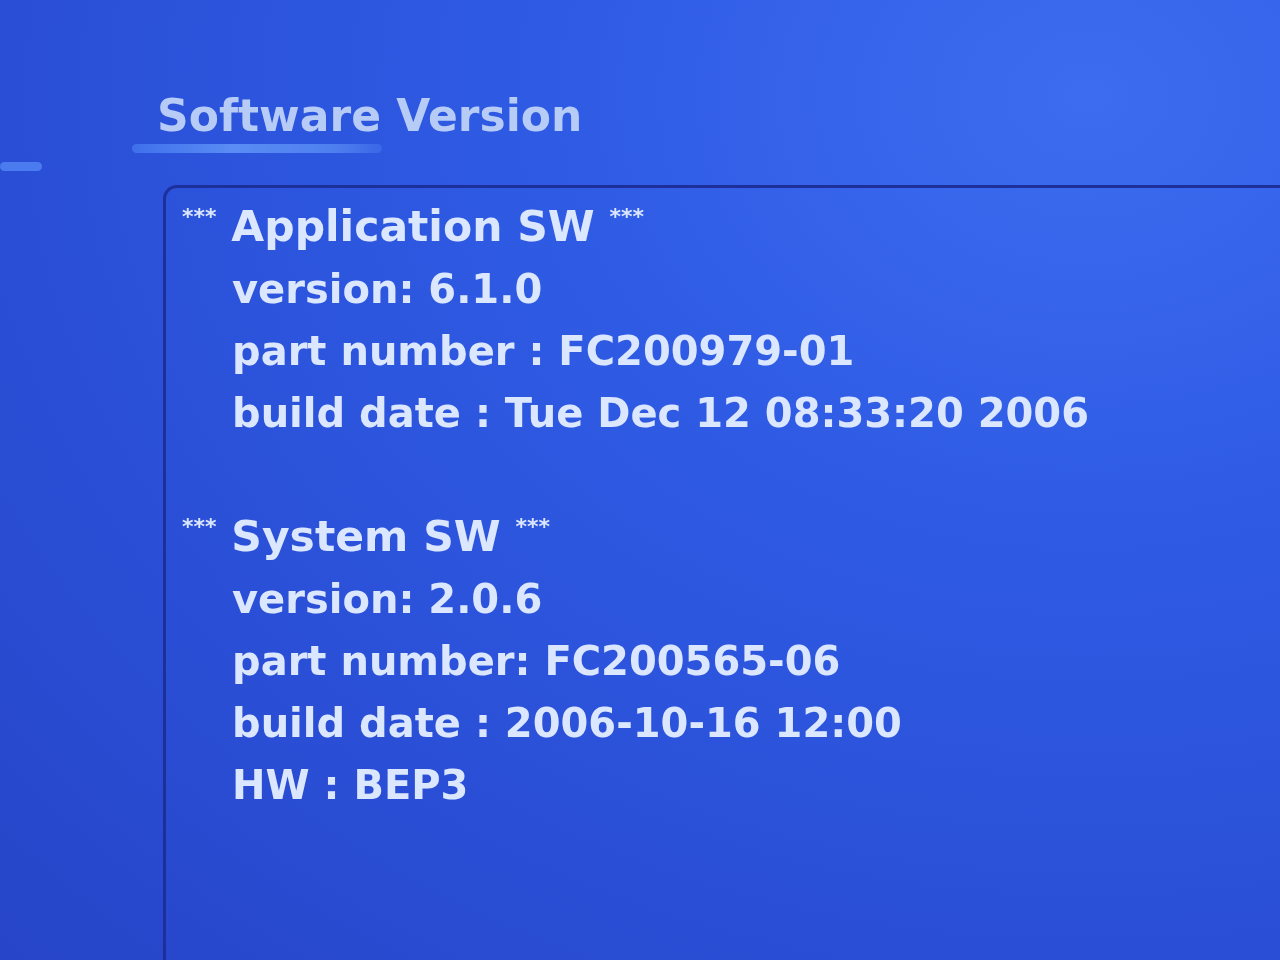 The image size is (1280, 960). Describe the element at coordinates (543, 352) in the screenshot. I see `info-line: part number : FC200979-01` at that location.